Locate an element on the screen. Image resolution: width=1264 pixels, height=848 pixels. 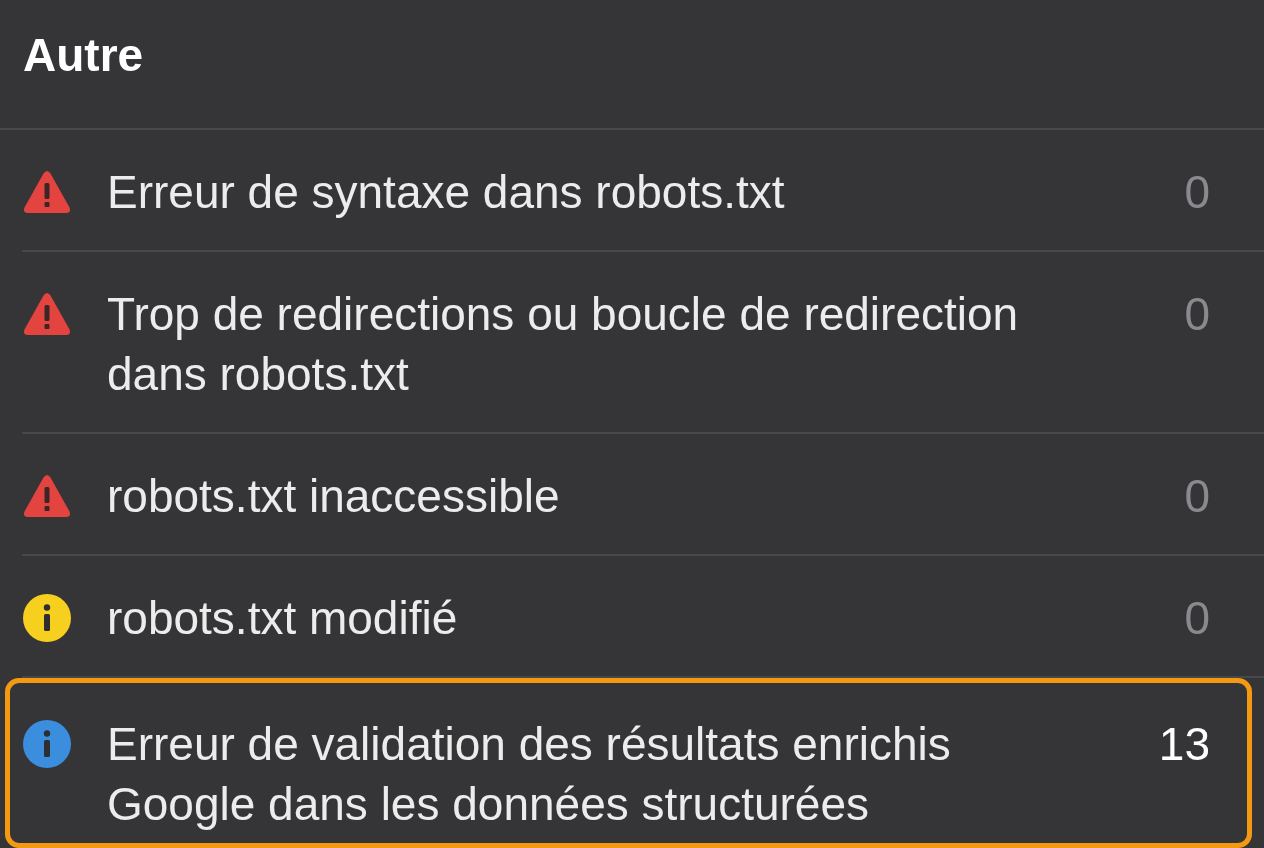
issue-label: robots.txt inaccessible is located at coordinates (334, 496).